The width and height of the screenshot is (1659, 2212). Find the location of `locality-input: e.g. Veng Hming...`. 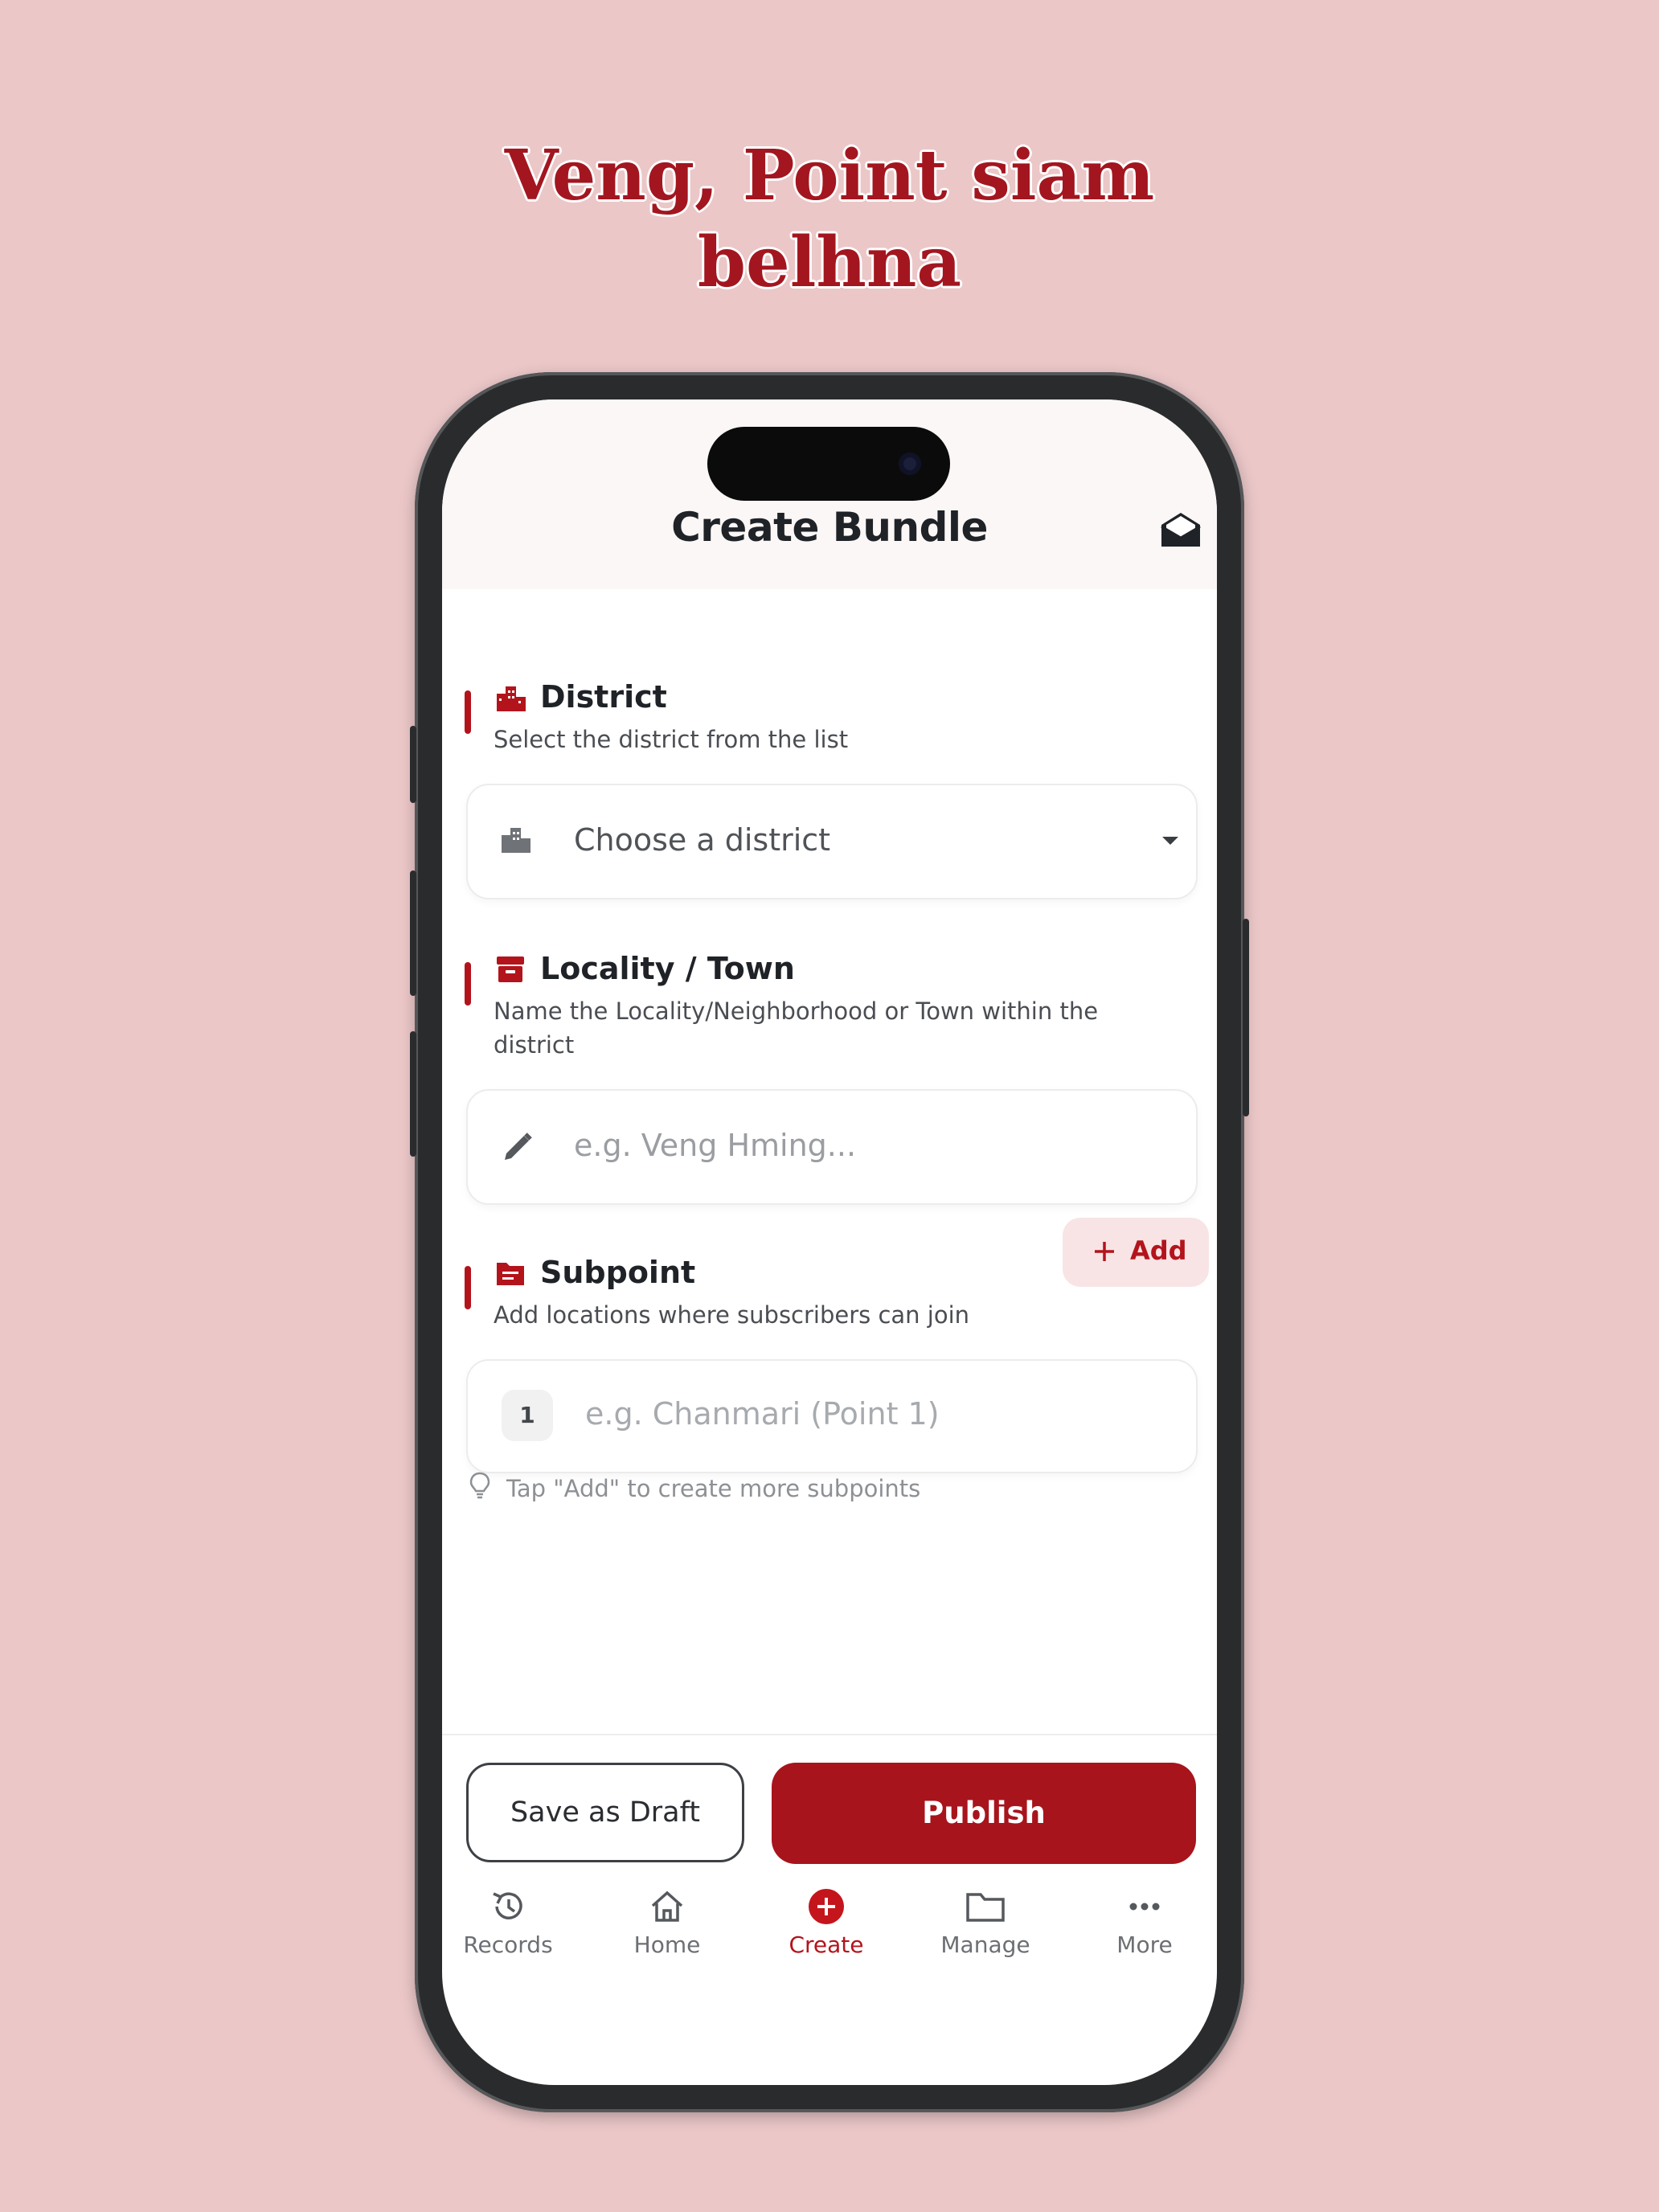

locality-input: e.g. Veng Hming... is located at coordinates (832, 1147).